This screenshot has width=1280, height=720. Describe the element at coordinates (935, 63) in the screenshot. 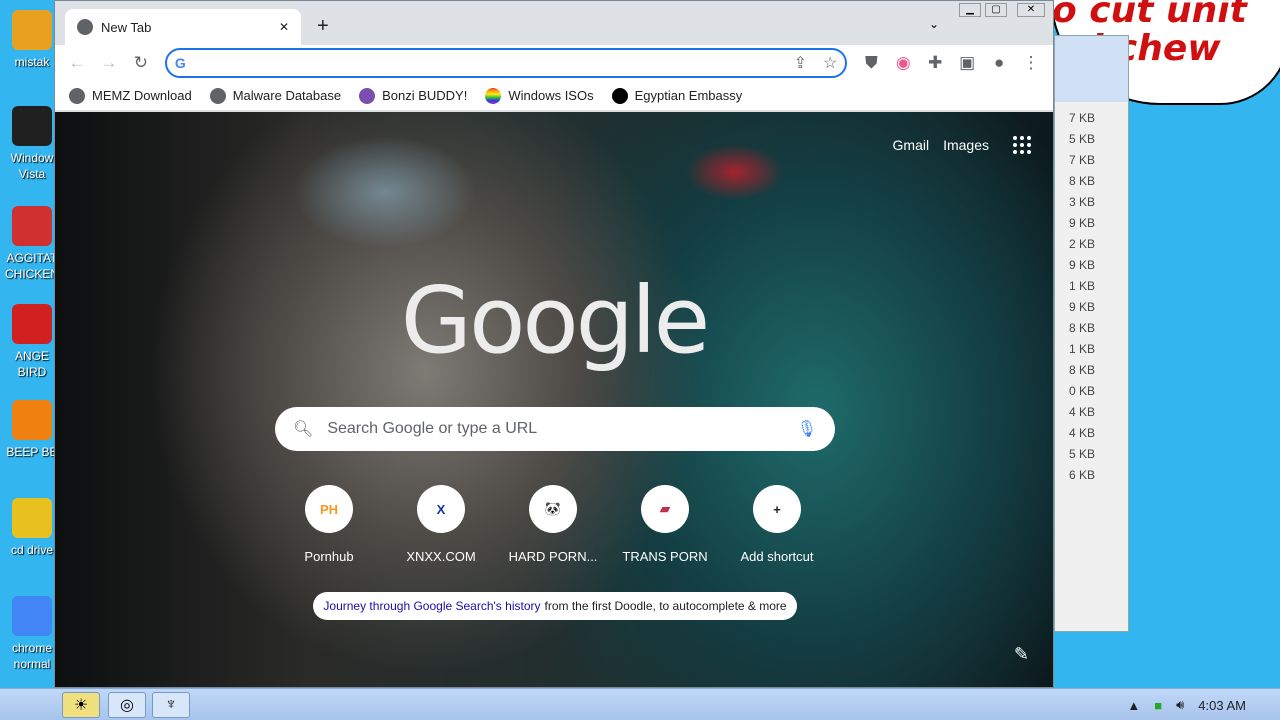

I see `extensions-puzzle-icon: ✚` at that location.